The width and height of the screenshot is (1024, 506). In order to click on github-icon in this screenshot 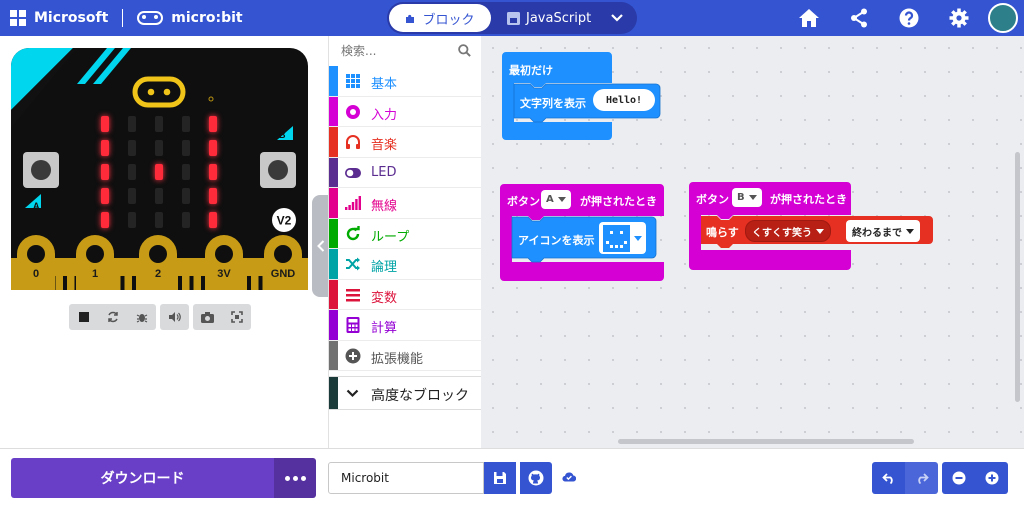, I will do `click(536, 478)`.